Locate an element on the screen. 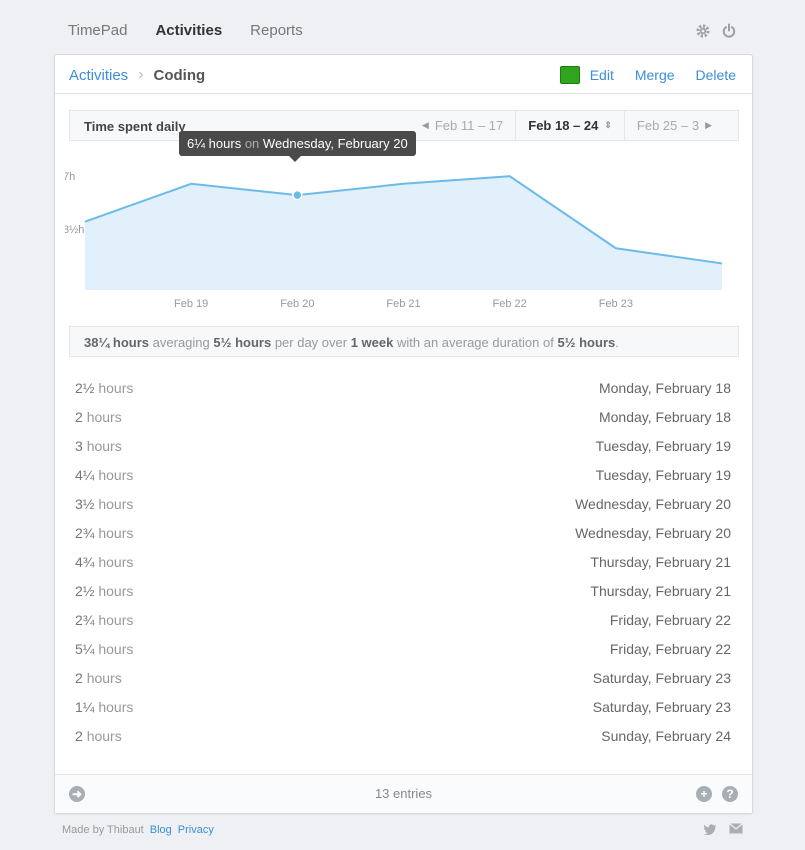 Image resolution: width=805 pixels, height=850 pixels. entry-row: 2¾ hours Wednesday, February 20 is located at coordinates (403, 539).